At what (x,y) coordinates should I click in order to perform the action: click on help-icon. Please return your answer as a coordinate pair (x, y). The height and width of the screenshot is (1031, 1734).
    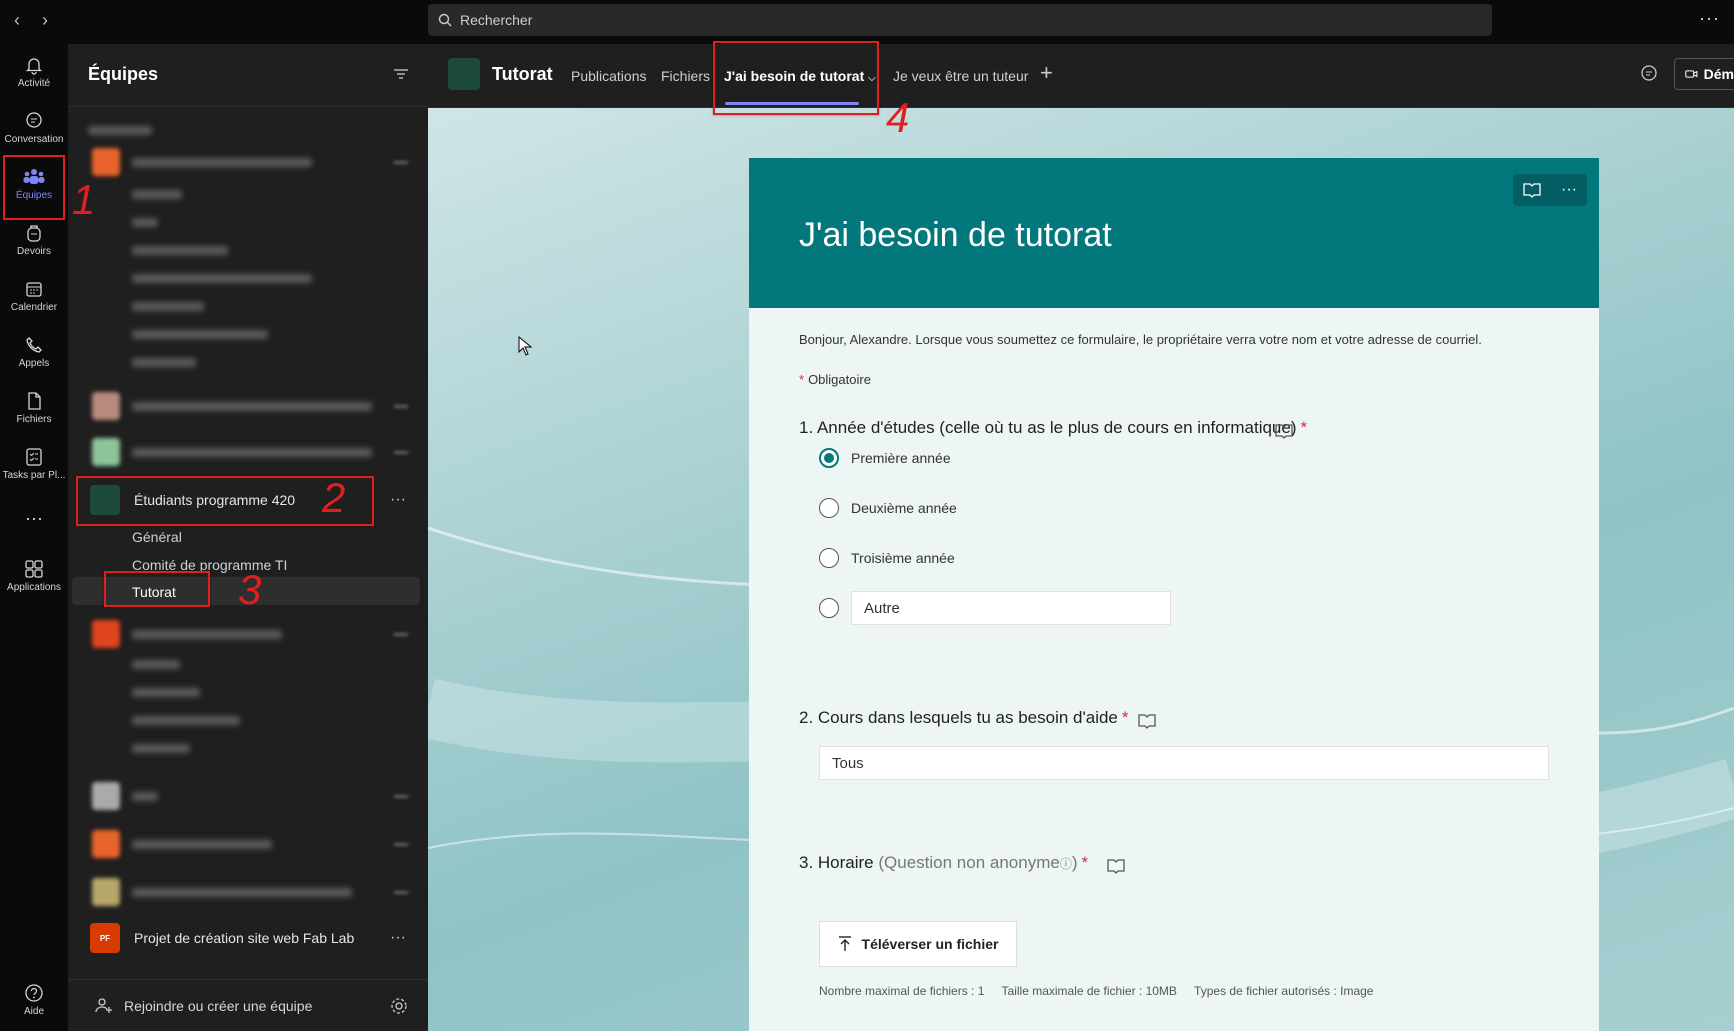
    Looking at the image, I should click on (34, 993).